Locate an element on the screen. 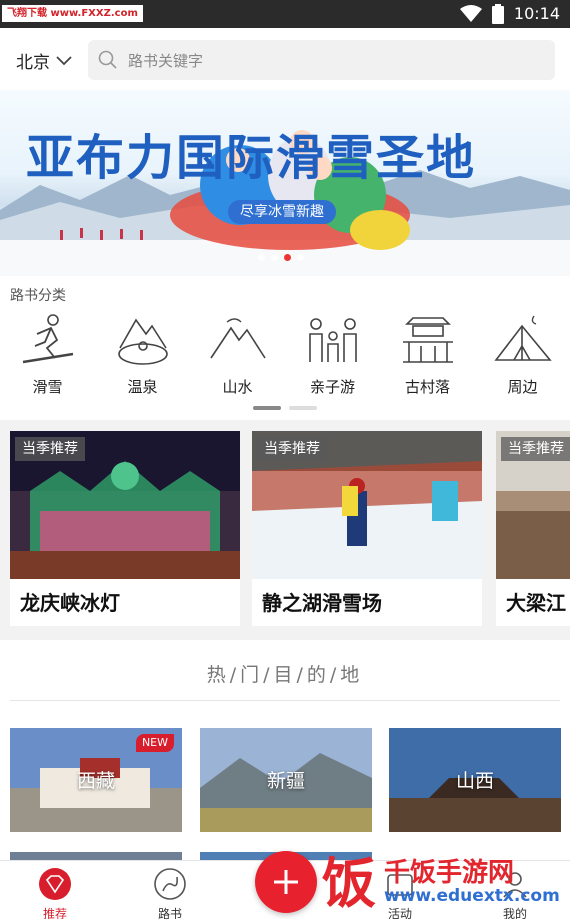  clock: 10:14 is located at coordinates (536, 13).